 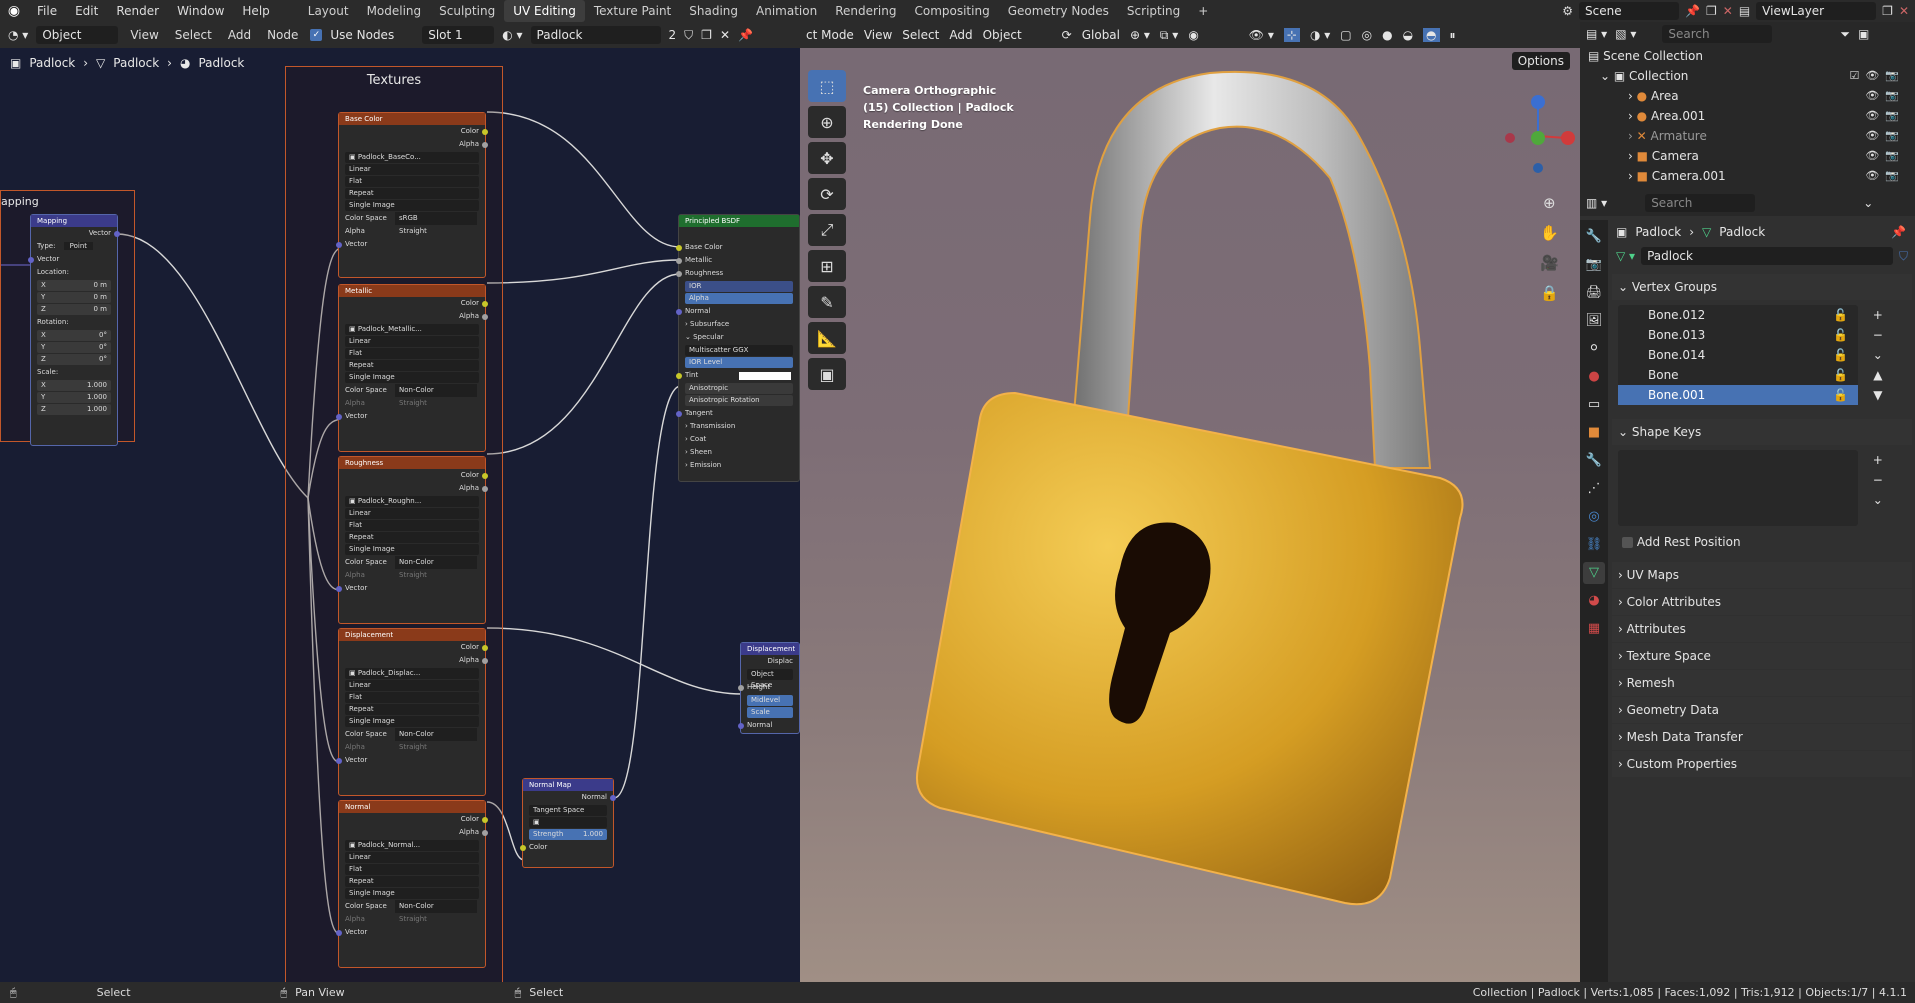 I want to click on color-attributes-panel-header: › Color Attributes, so click(x=1762, y=602).